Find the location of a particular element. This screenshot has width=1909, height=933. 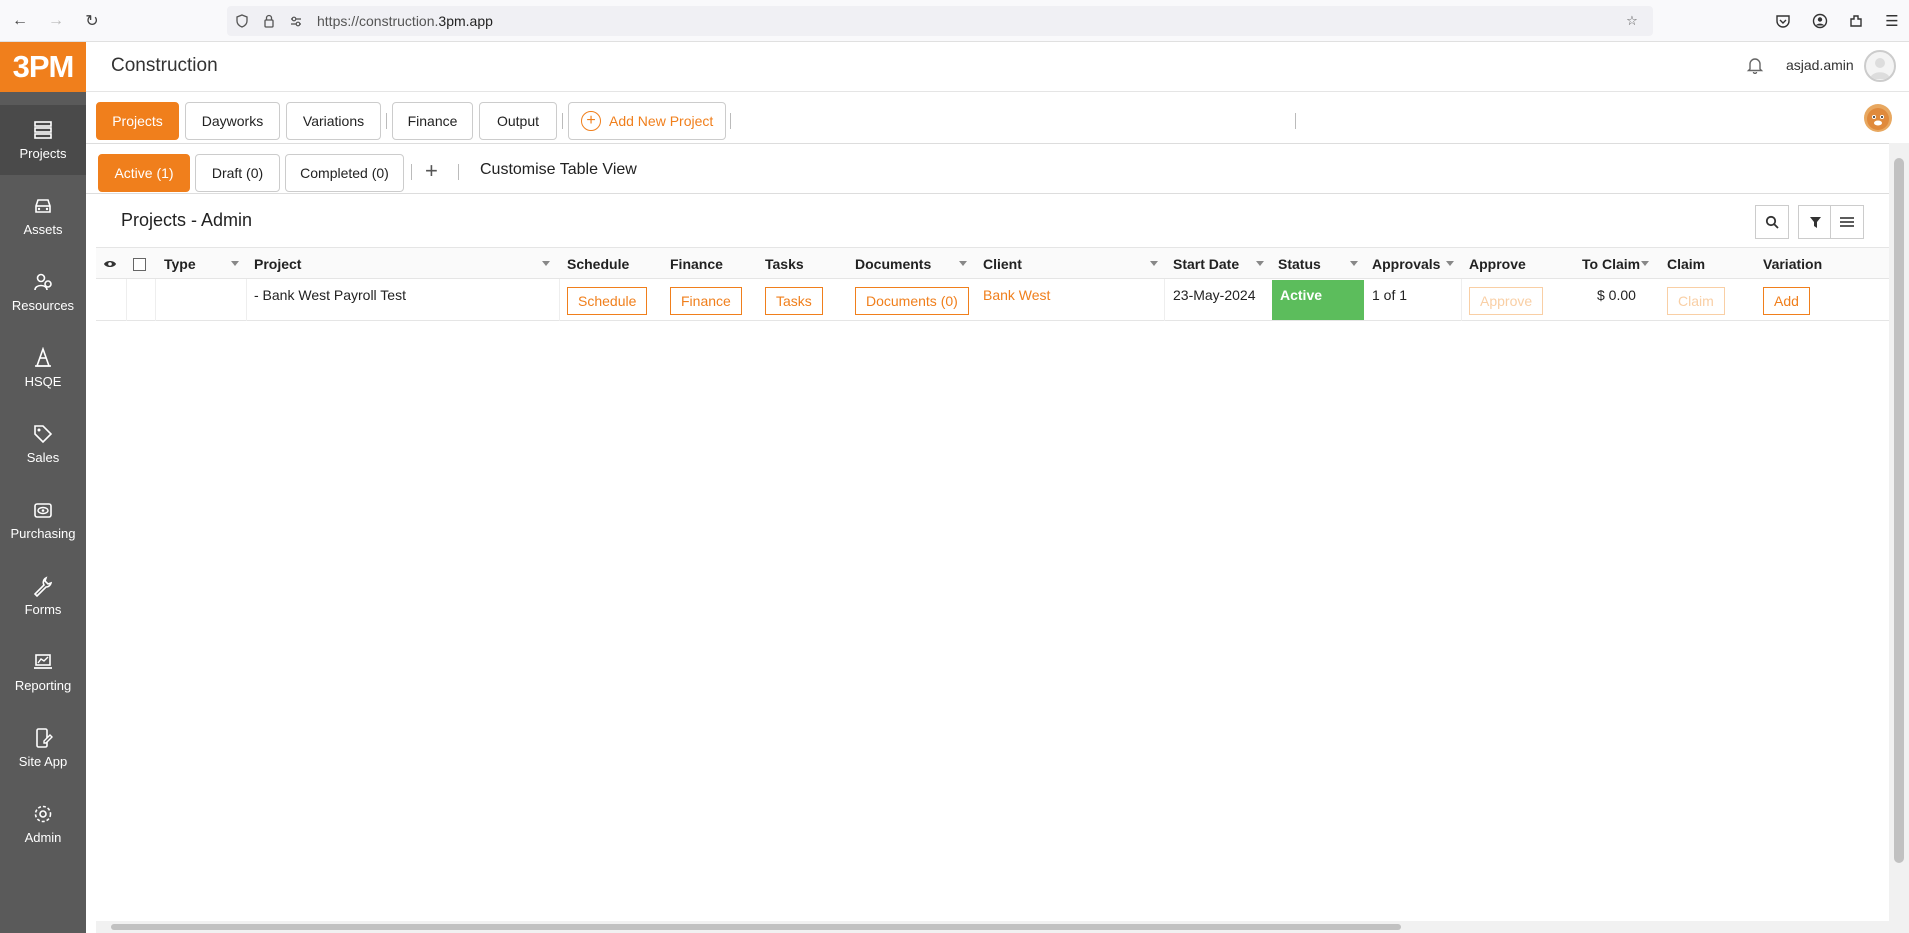

approve-button: Approve is located at coordinates (1506, 301).